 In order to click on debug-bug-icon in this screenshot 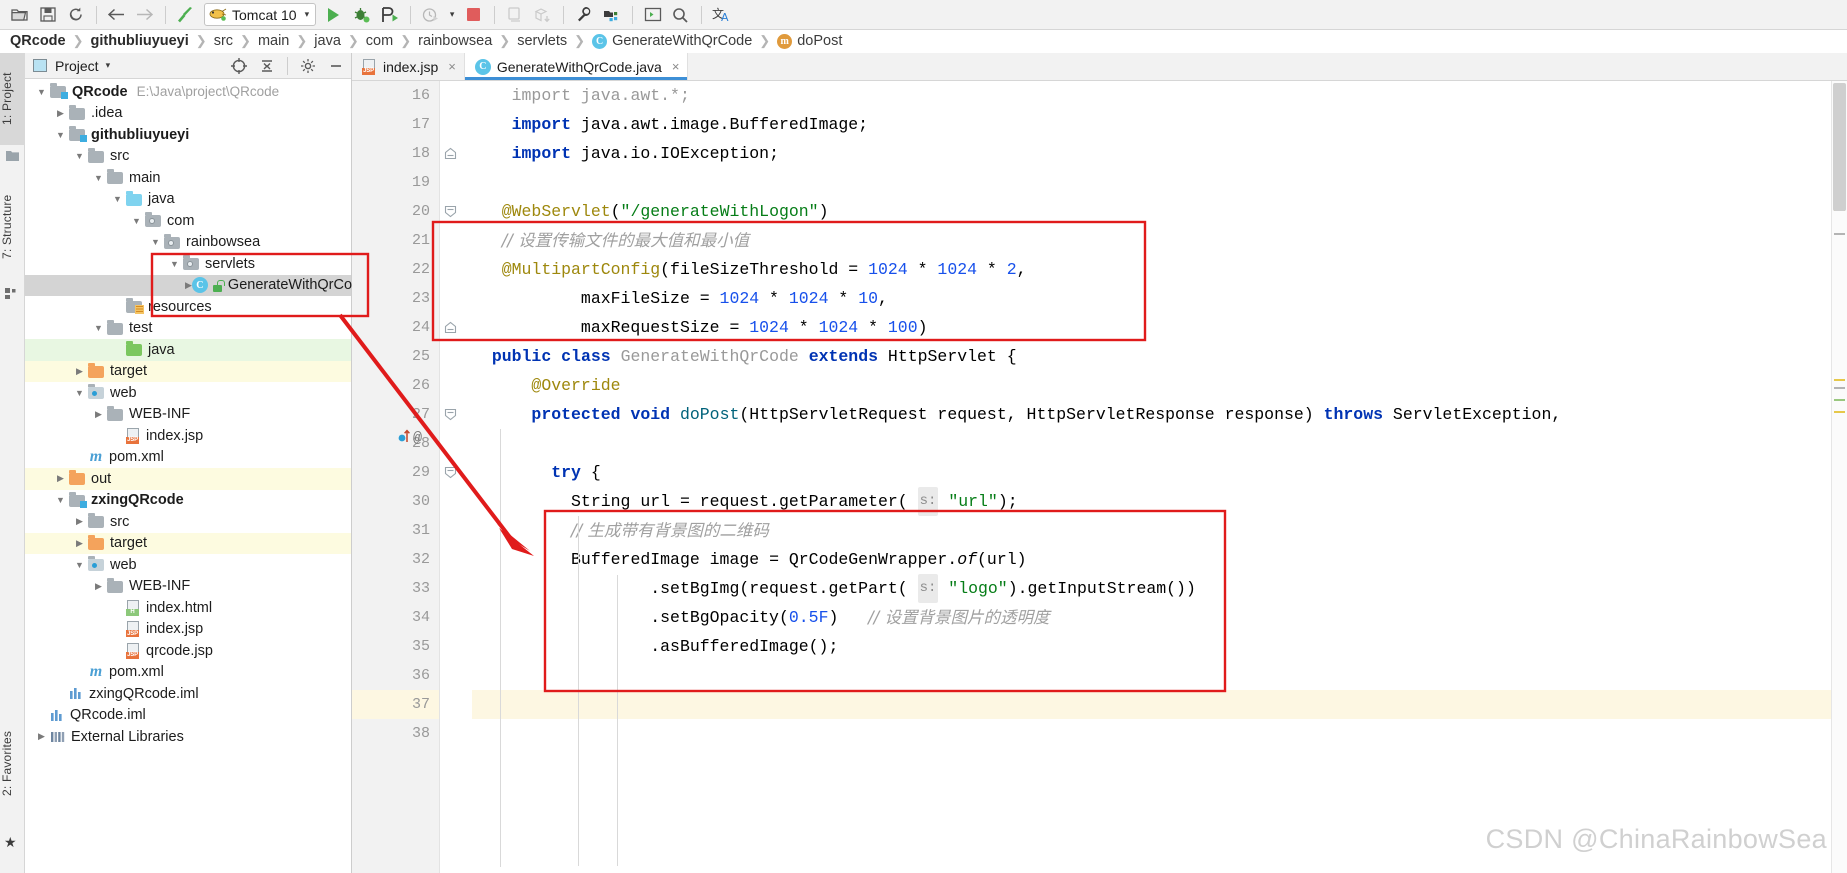, I will do `click(361, 15)`.